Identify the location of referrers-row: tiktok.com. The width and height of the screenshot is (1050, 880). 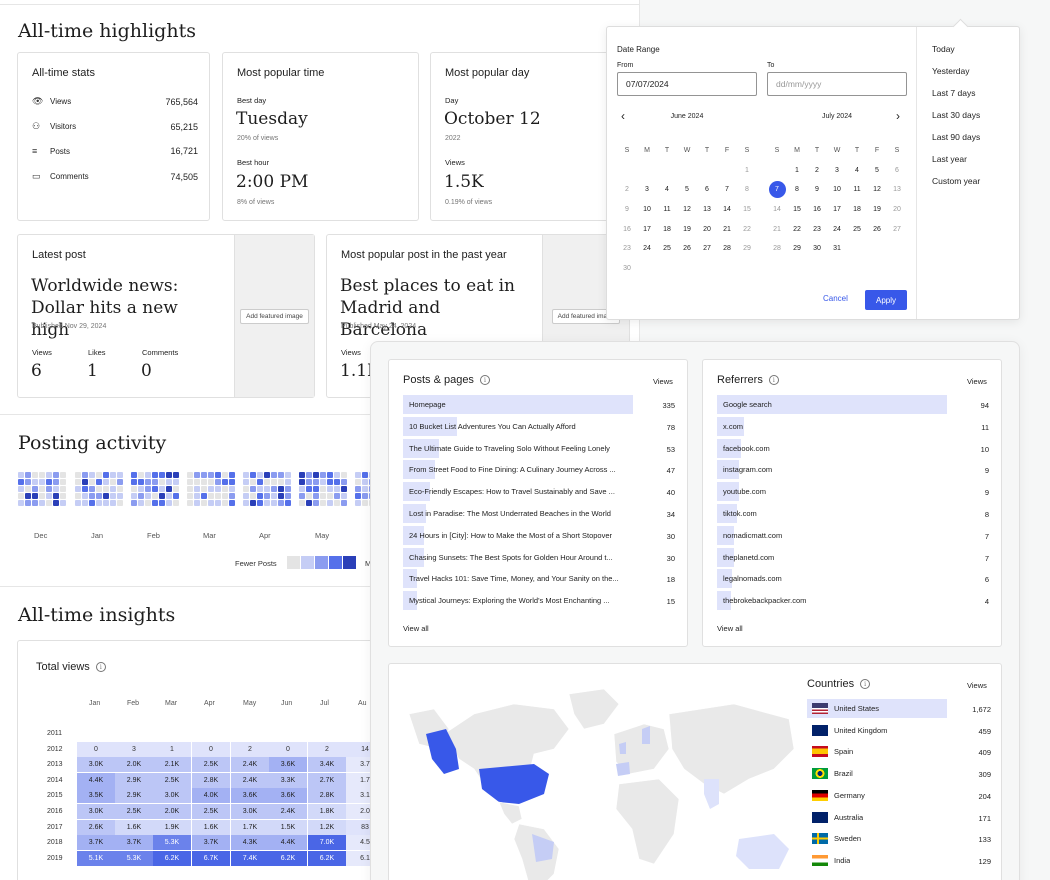
(832, 513).